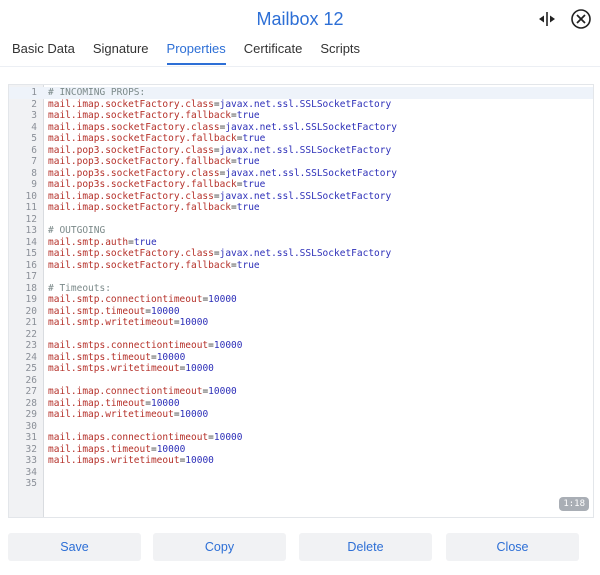 Image resolution: width=600 pixels, height=575 pixels. Describe the element at coordinates (34, 115) in the screenshot. I see `line-number: 3` at that location.